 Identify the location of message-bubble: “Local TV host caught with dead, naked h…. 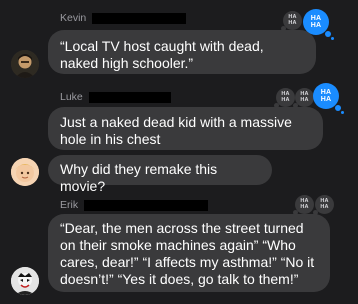
(182, 52).